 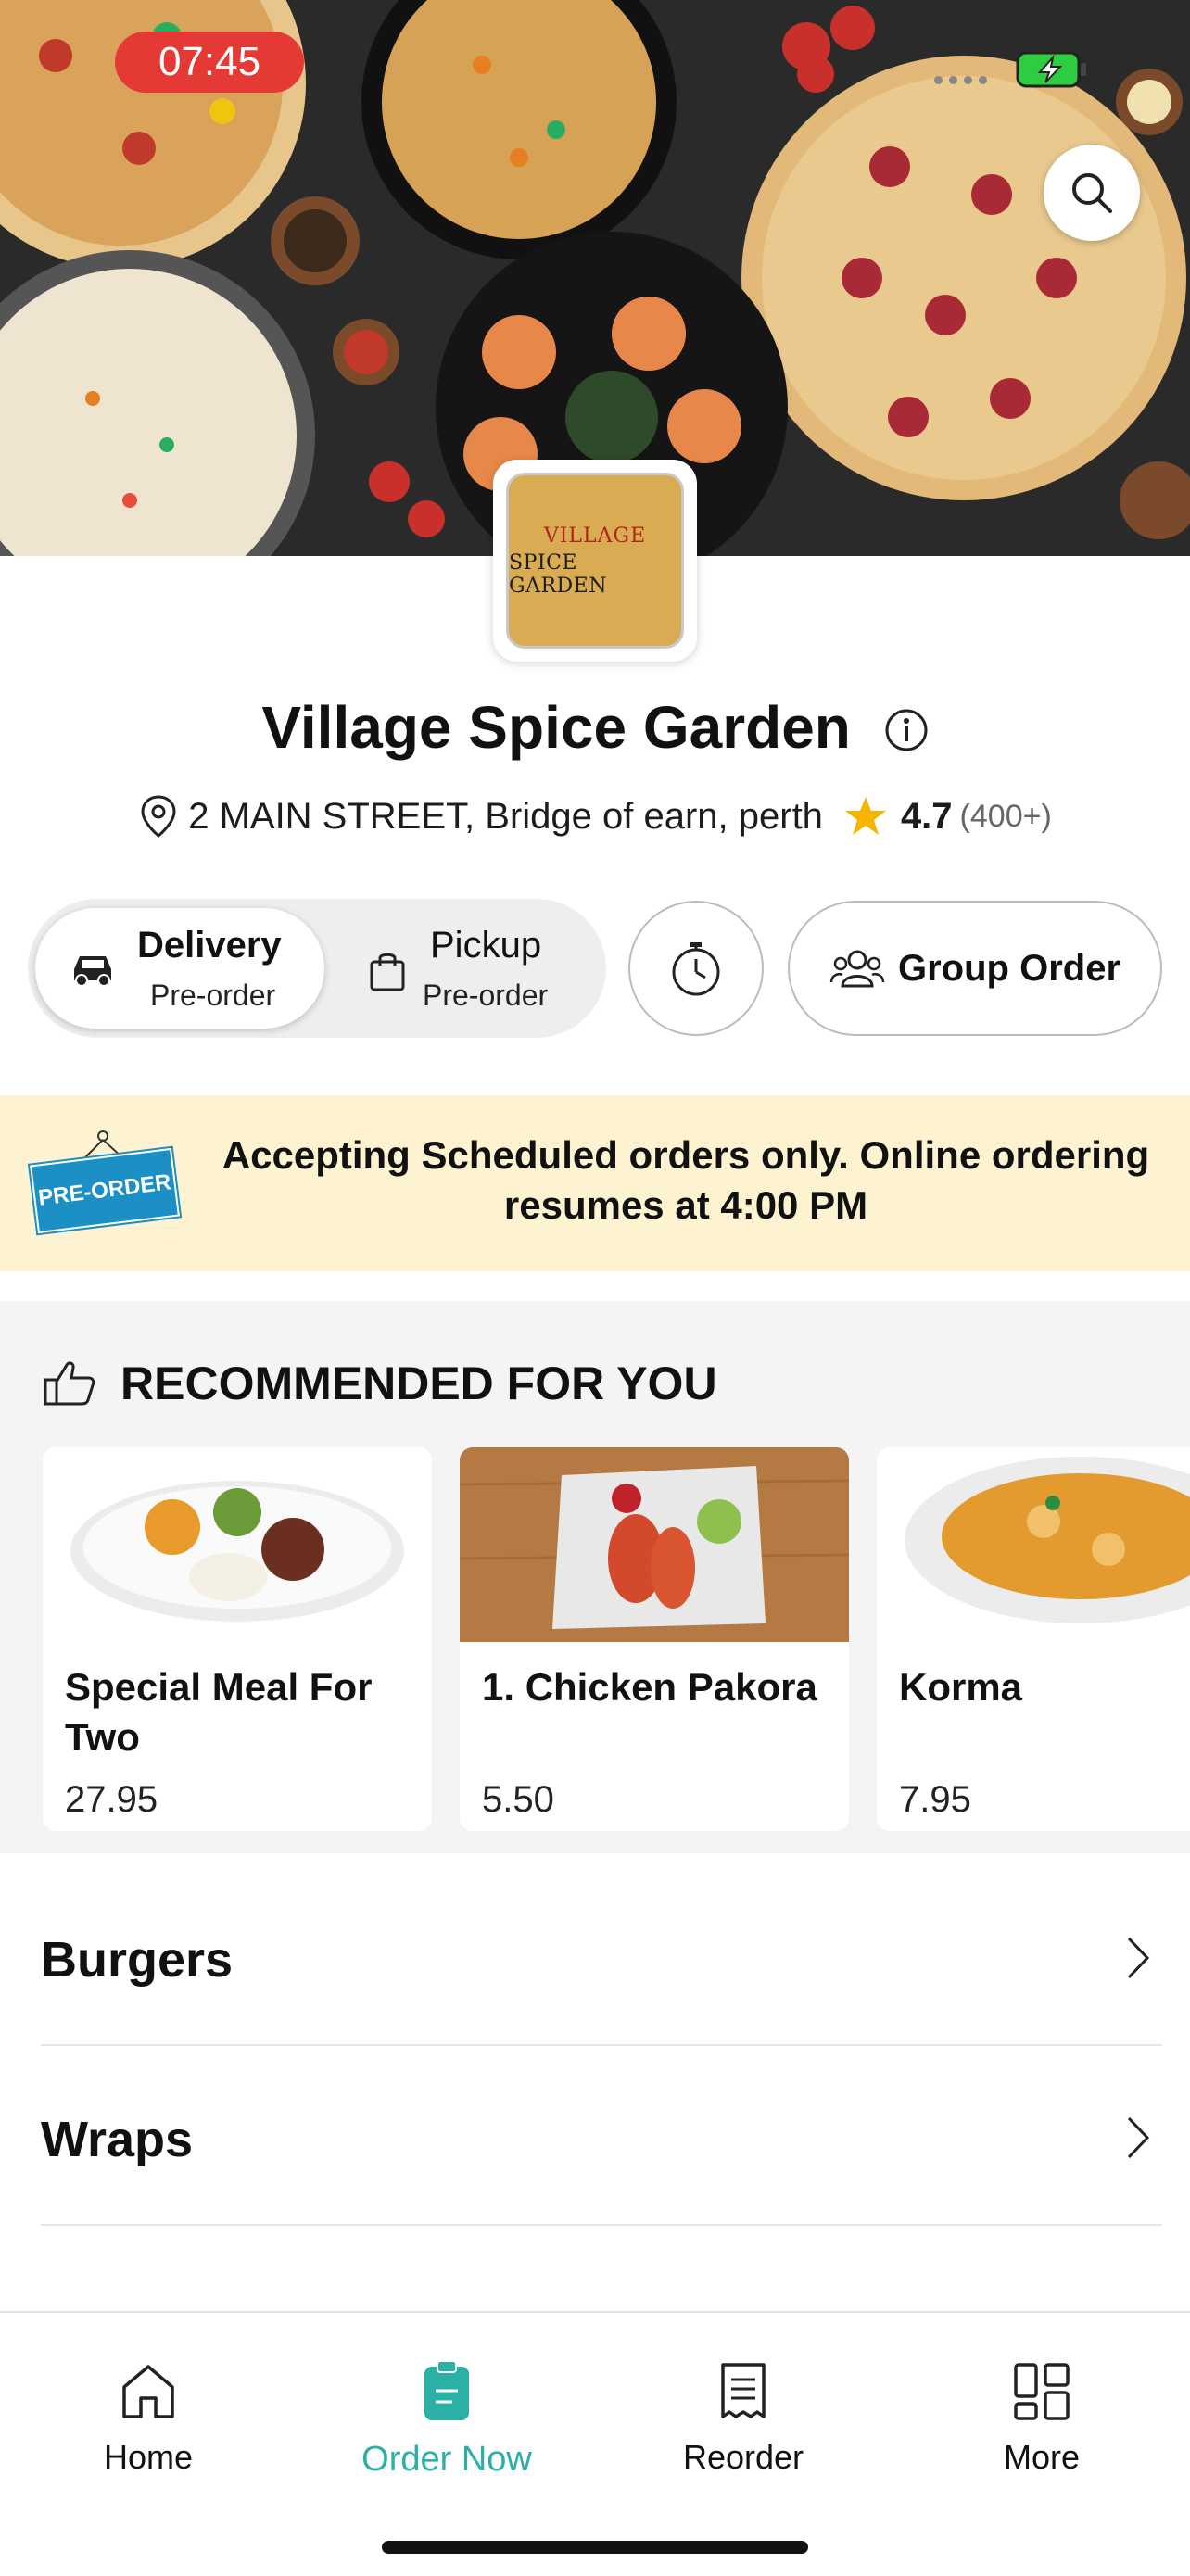 I want to click on status-time: 07:45, so click(x=209, y=63).